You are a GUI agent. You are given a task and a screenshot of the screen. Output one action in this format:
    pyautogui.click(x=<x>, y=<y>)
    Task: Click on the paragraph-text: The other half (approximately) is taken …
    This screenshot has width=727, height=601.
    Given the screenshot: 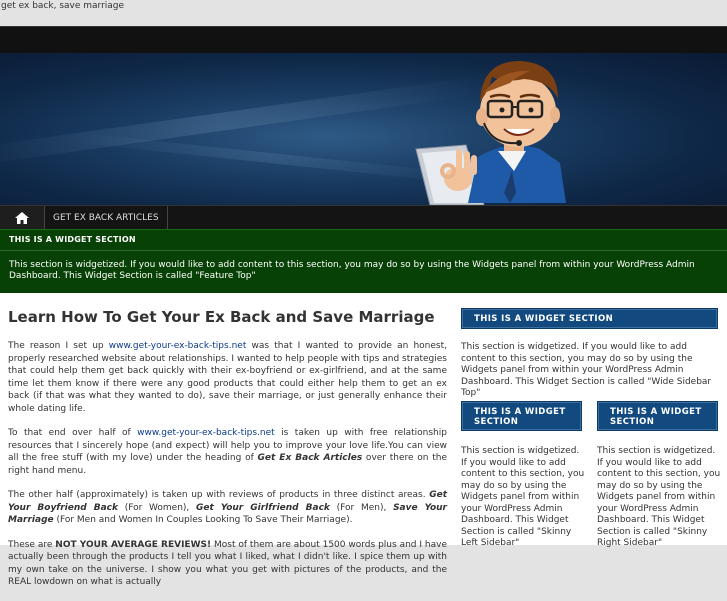 What is the action you would take?
    pyautogui.click(x=219, y=495)
    